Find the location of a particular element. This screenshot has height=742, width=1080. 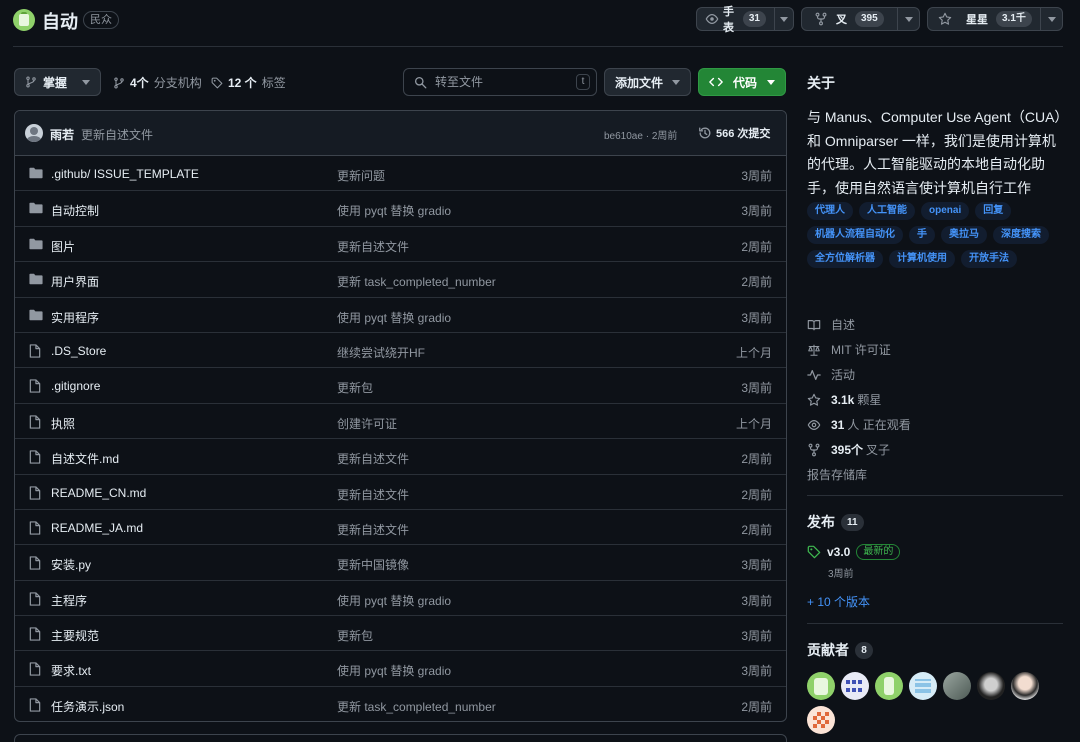

file-name: README_CN.md is located at coordinates (98, 493).